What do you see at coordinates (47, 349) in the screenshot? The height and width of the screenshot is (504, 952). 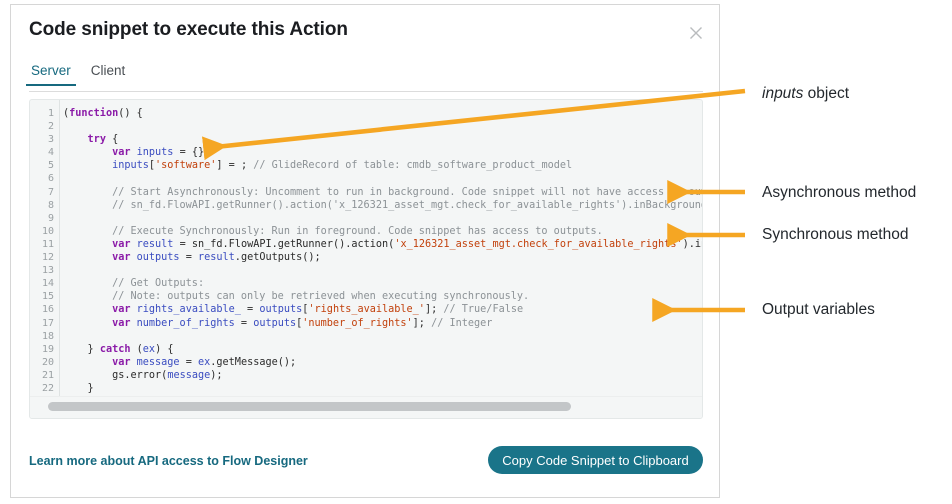 I see `line-number: 19` at bounding box center [47, 349].